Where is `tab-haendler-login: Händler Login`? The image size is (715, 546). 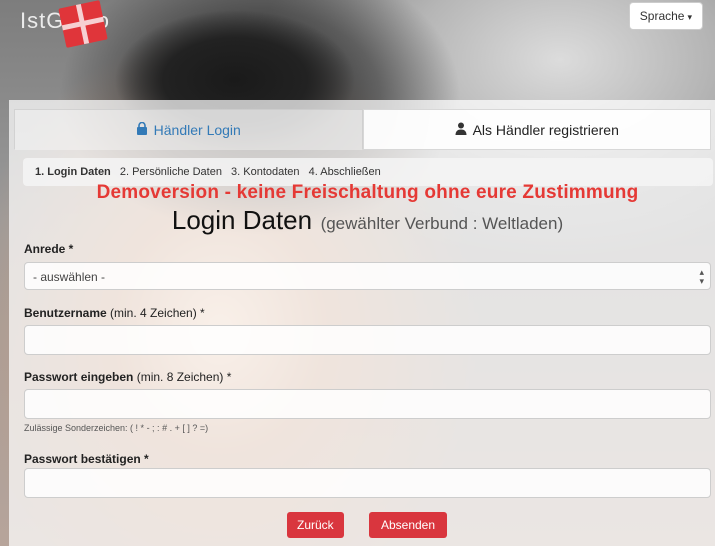
tab-haendler-login: Händler Login is located at coordinates (188, 129).